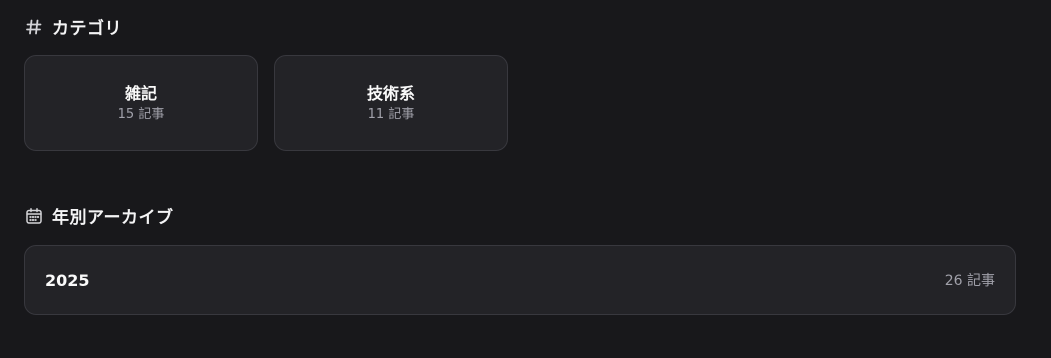 The image size is (1051, 358). Describe the element at coordinates (67, 280) in the screenshot. I see `archive-year-label: 2025` at that location.